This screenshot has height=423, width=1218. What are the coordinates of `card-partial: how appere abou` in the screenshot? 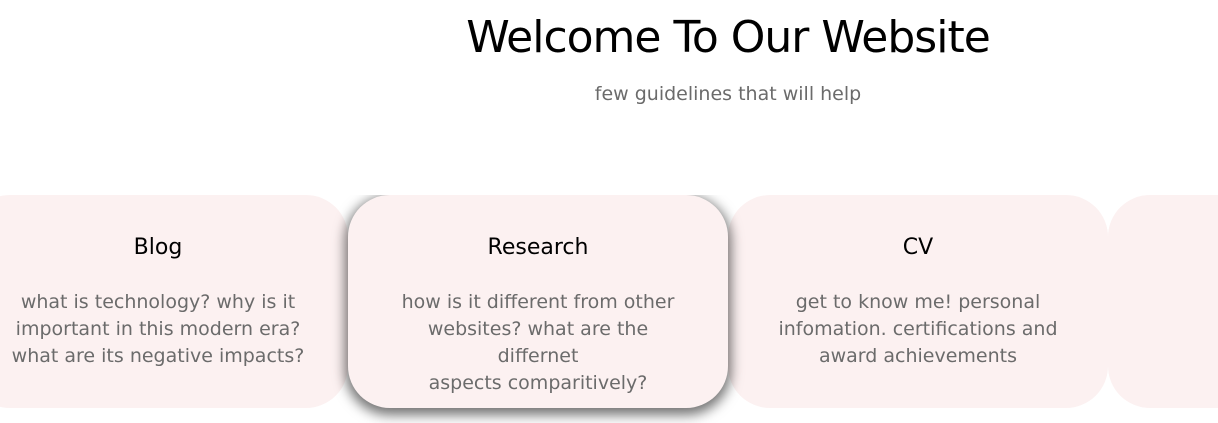 It's located at (1163, 301).